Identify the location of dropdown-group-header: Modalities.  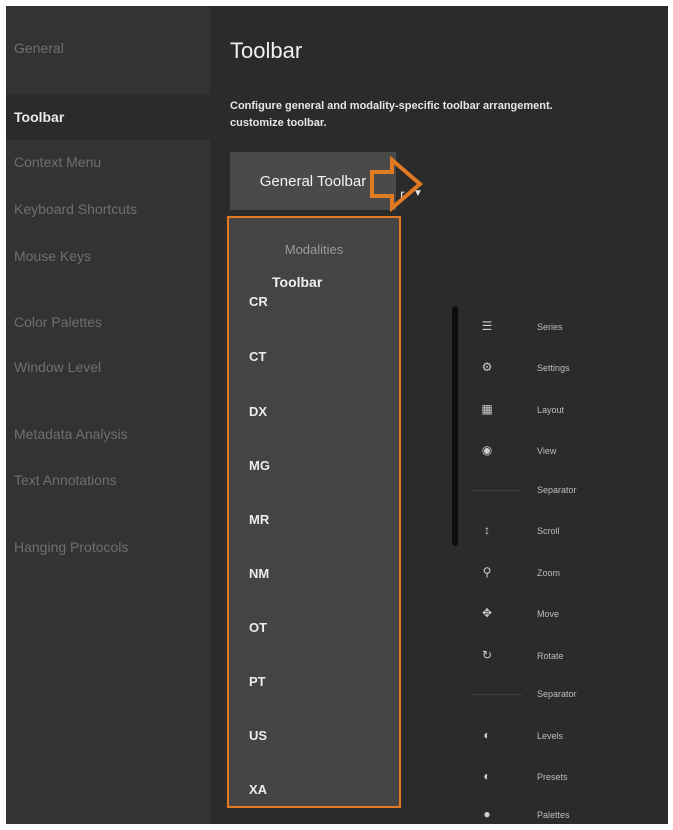
(314, 249).